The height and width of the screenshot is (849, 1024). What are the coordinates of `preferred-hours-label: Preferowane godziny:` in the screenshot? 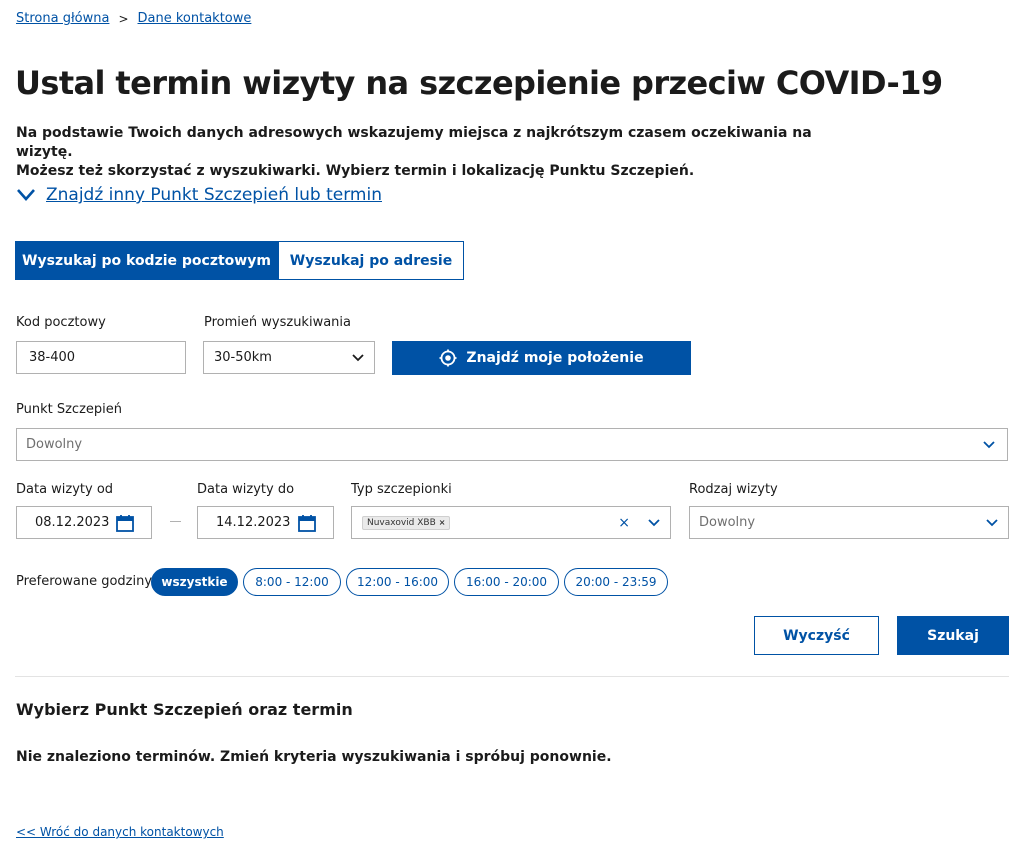 It's located at (86, 581).